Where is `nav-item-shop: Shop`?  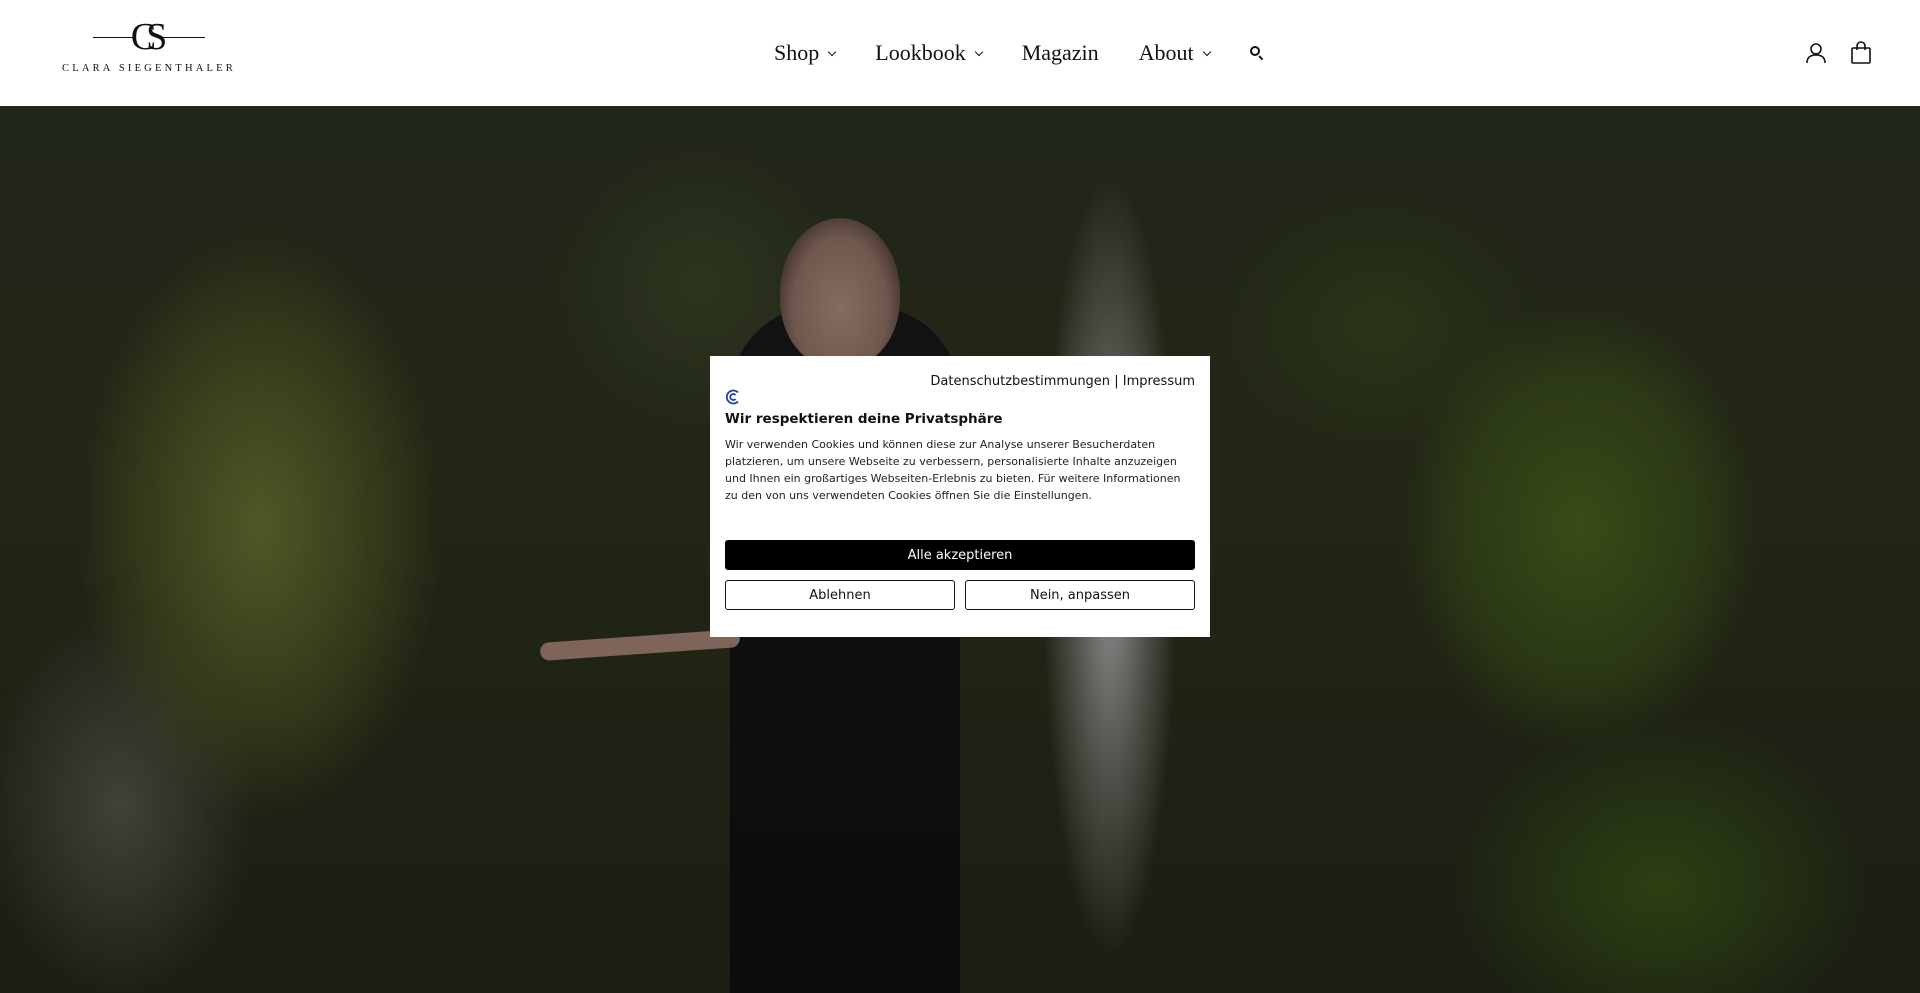
nav-item-shop: Shop is located at coordinates (805, 53).